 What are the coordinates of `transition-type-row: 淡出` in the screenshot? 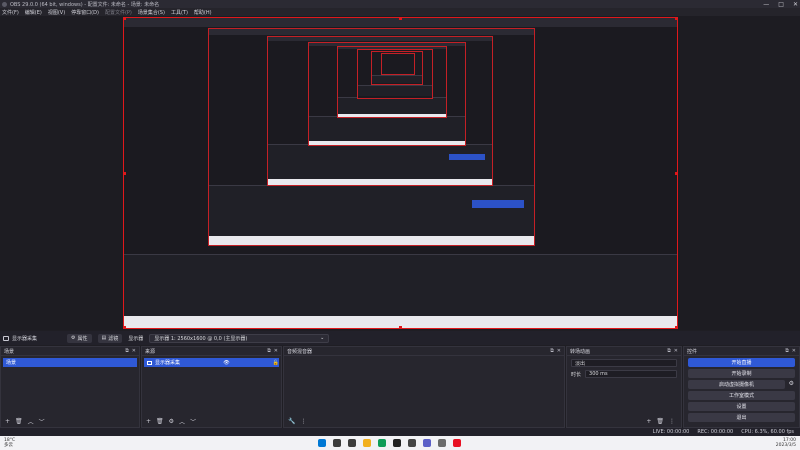 It's located at (624, 363).